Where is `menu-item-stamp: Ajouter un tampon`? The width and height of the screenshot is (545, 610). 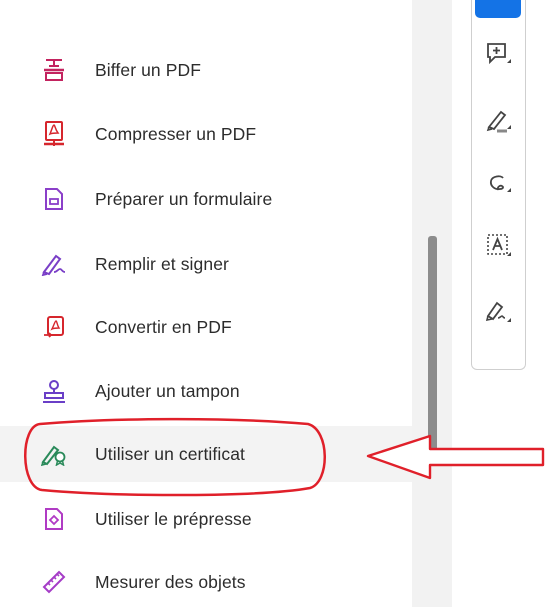 menu-item-stamp: Ajouter un tampon is located at coordinates (206, 391).